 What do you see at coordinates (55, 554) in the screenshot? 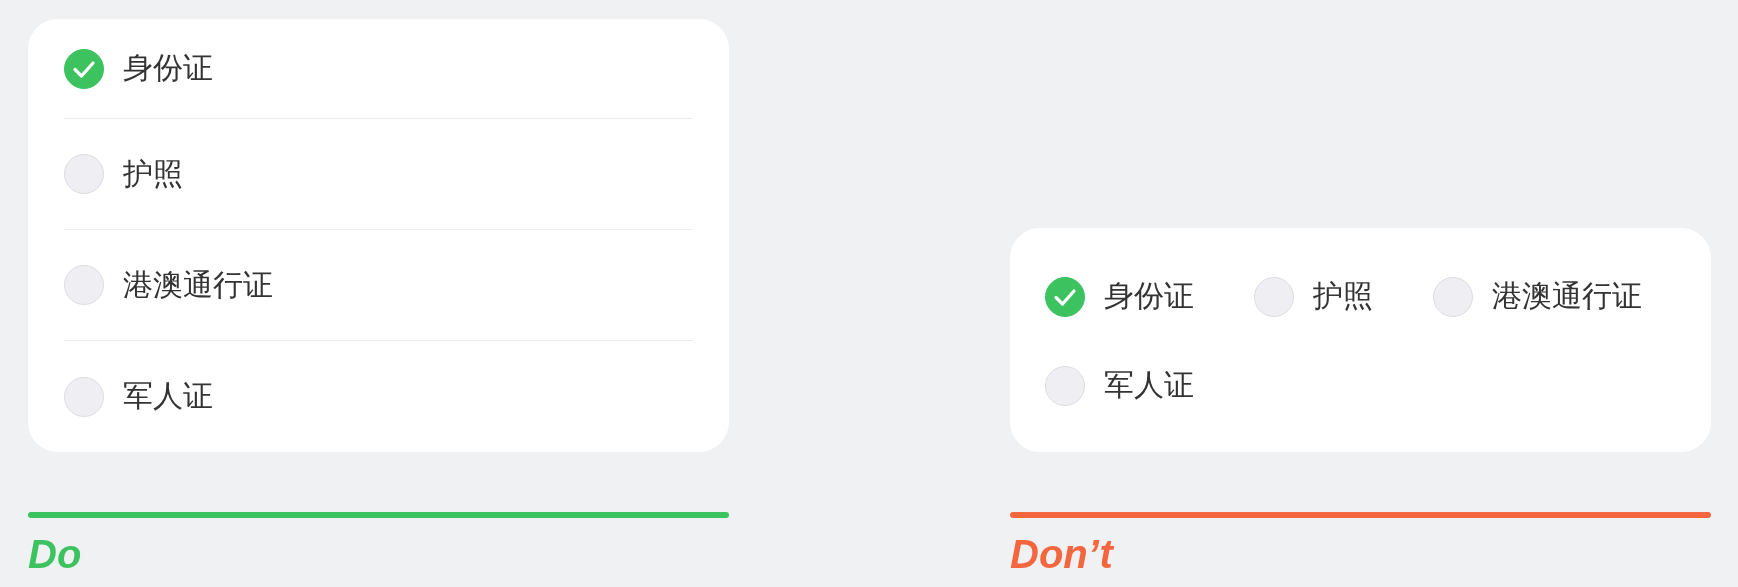
I see `verdict-label: Do` at bounding box center [55, 554].